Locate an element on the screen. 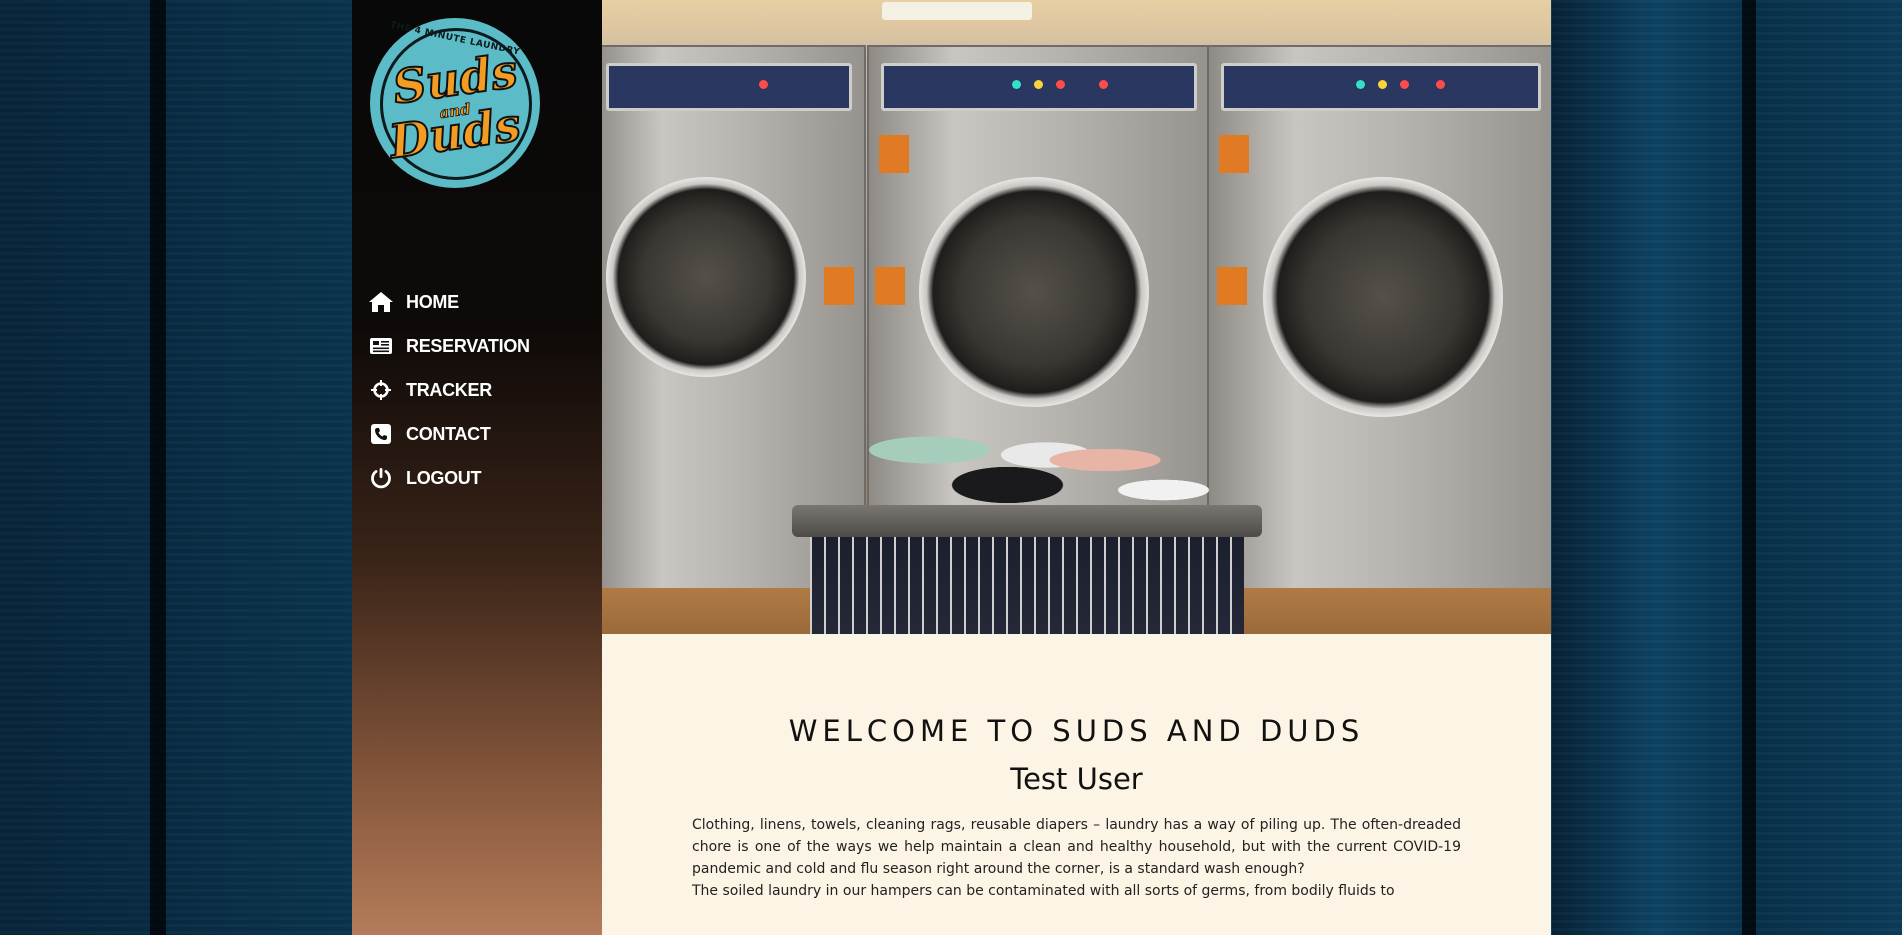 This screenshot has height=935, width=1902. suds-and-duds-logo: THE 4 MINUTE LAUNDRY Suds and Duds is located at coordinates (455, 103).